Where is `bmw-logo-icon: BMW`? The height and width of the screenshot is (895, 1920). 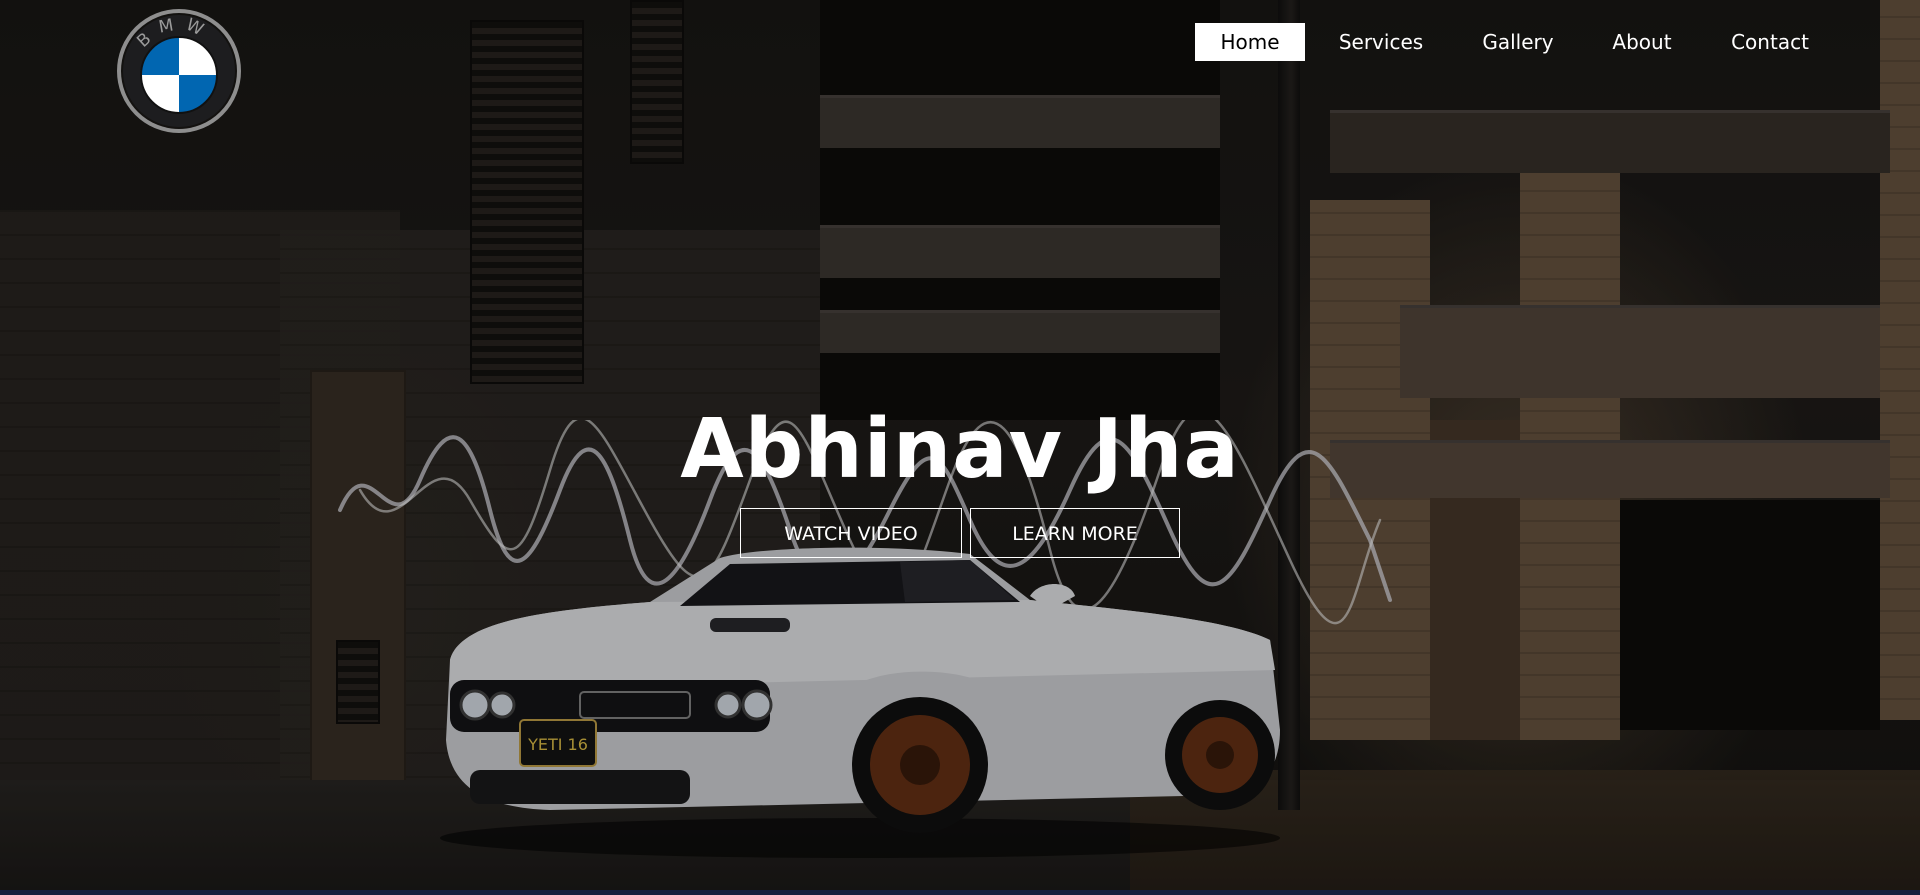
bmw-logo-icon: BMW is located at coordinates (179, 71).